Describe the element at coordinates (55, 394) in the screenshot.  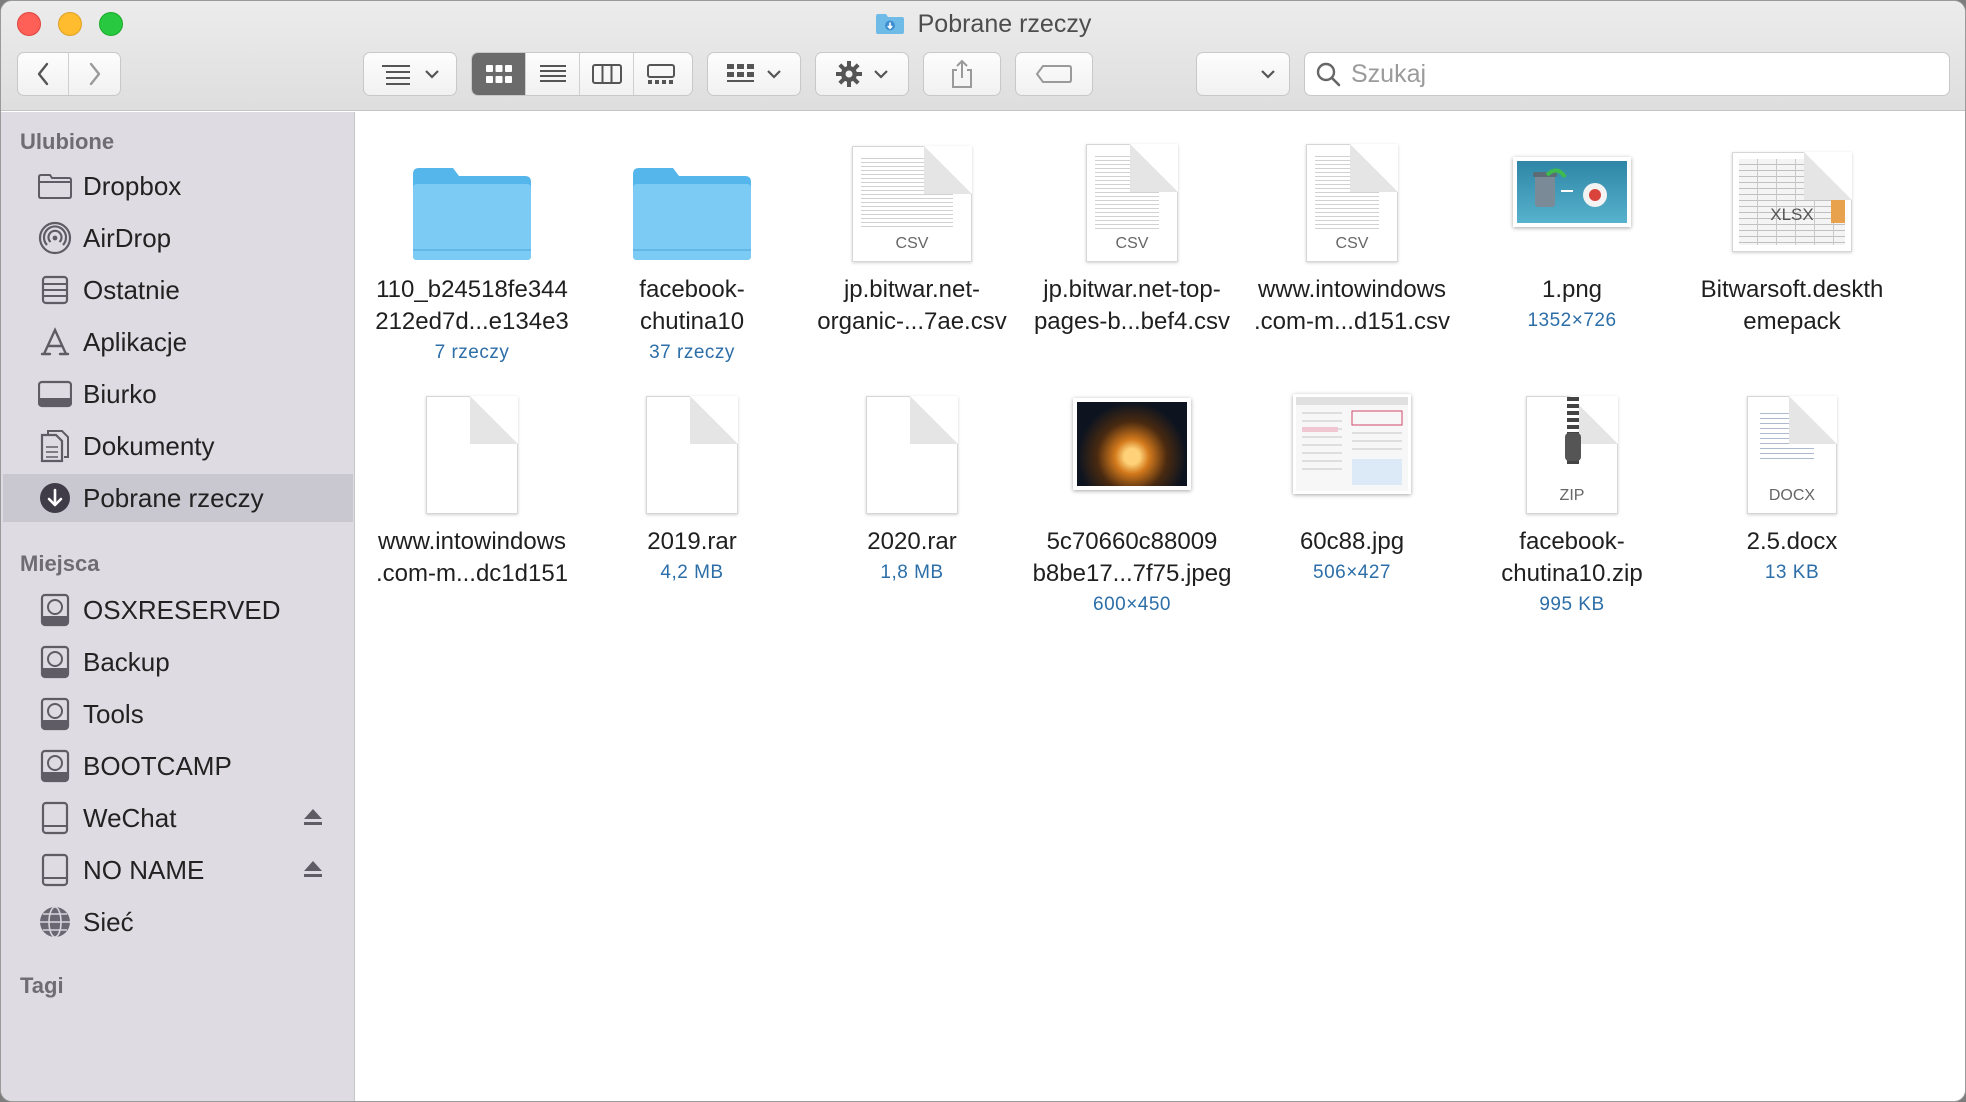
I see `desktop-icon` at that location.